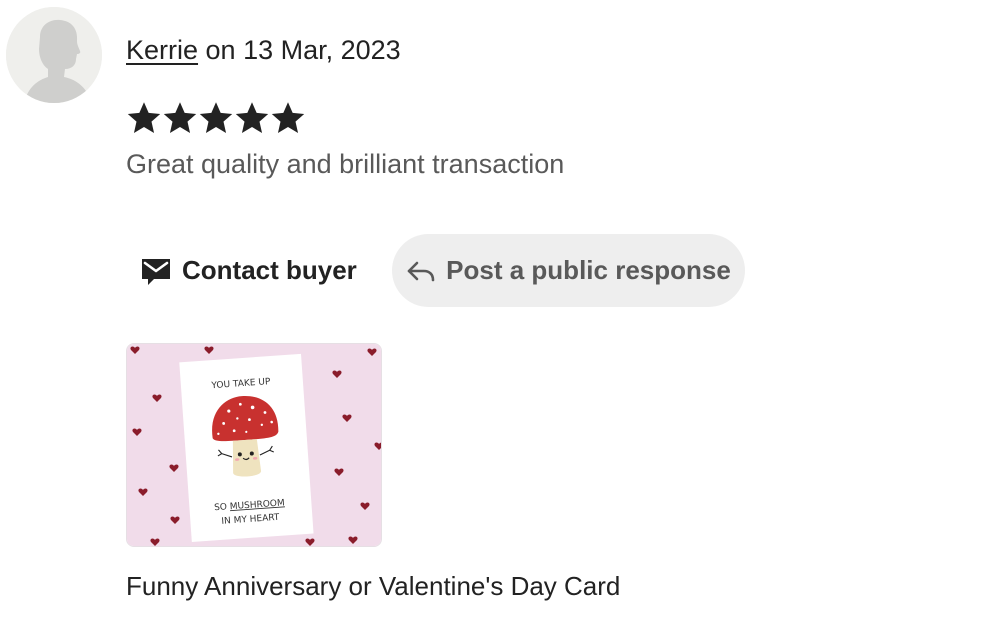 The image size is (998, 628). What do you see at coordinates (421, 271) in the screenshot?
I see `reply-arrow-icon` at bounding box center [421, 271].